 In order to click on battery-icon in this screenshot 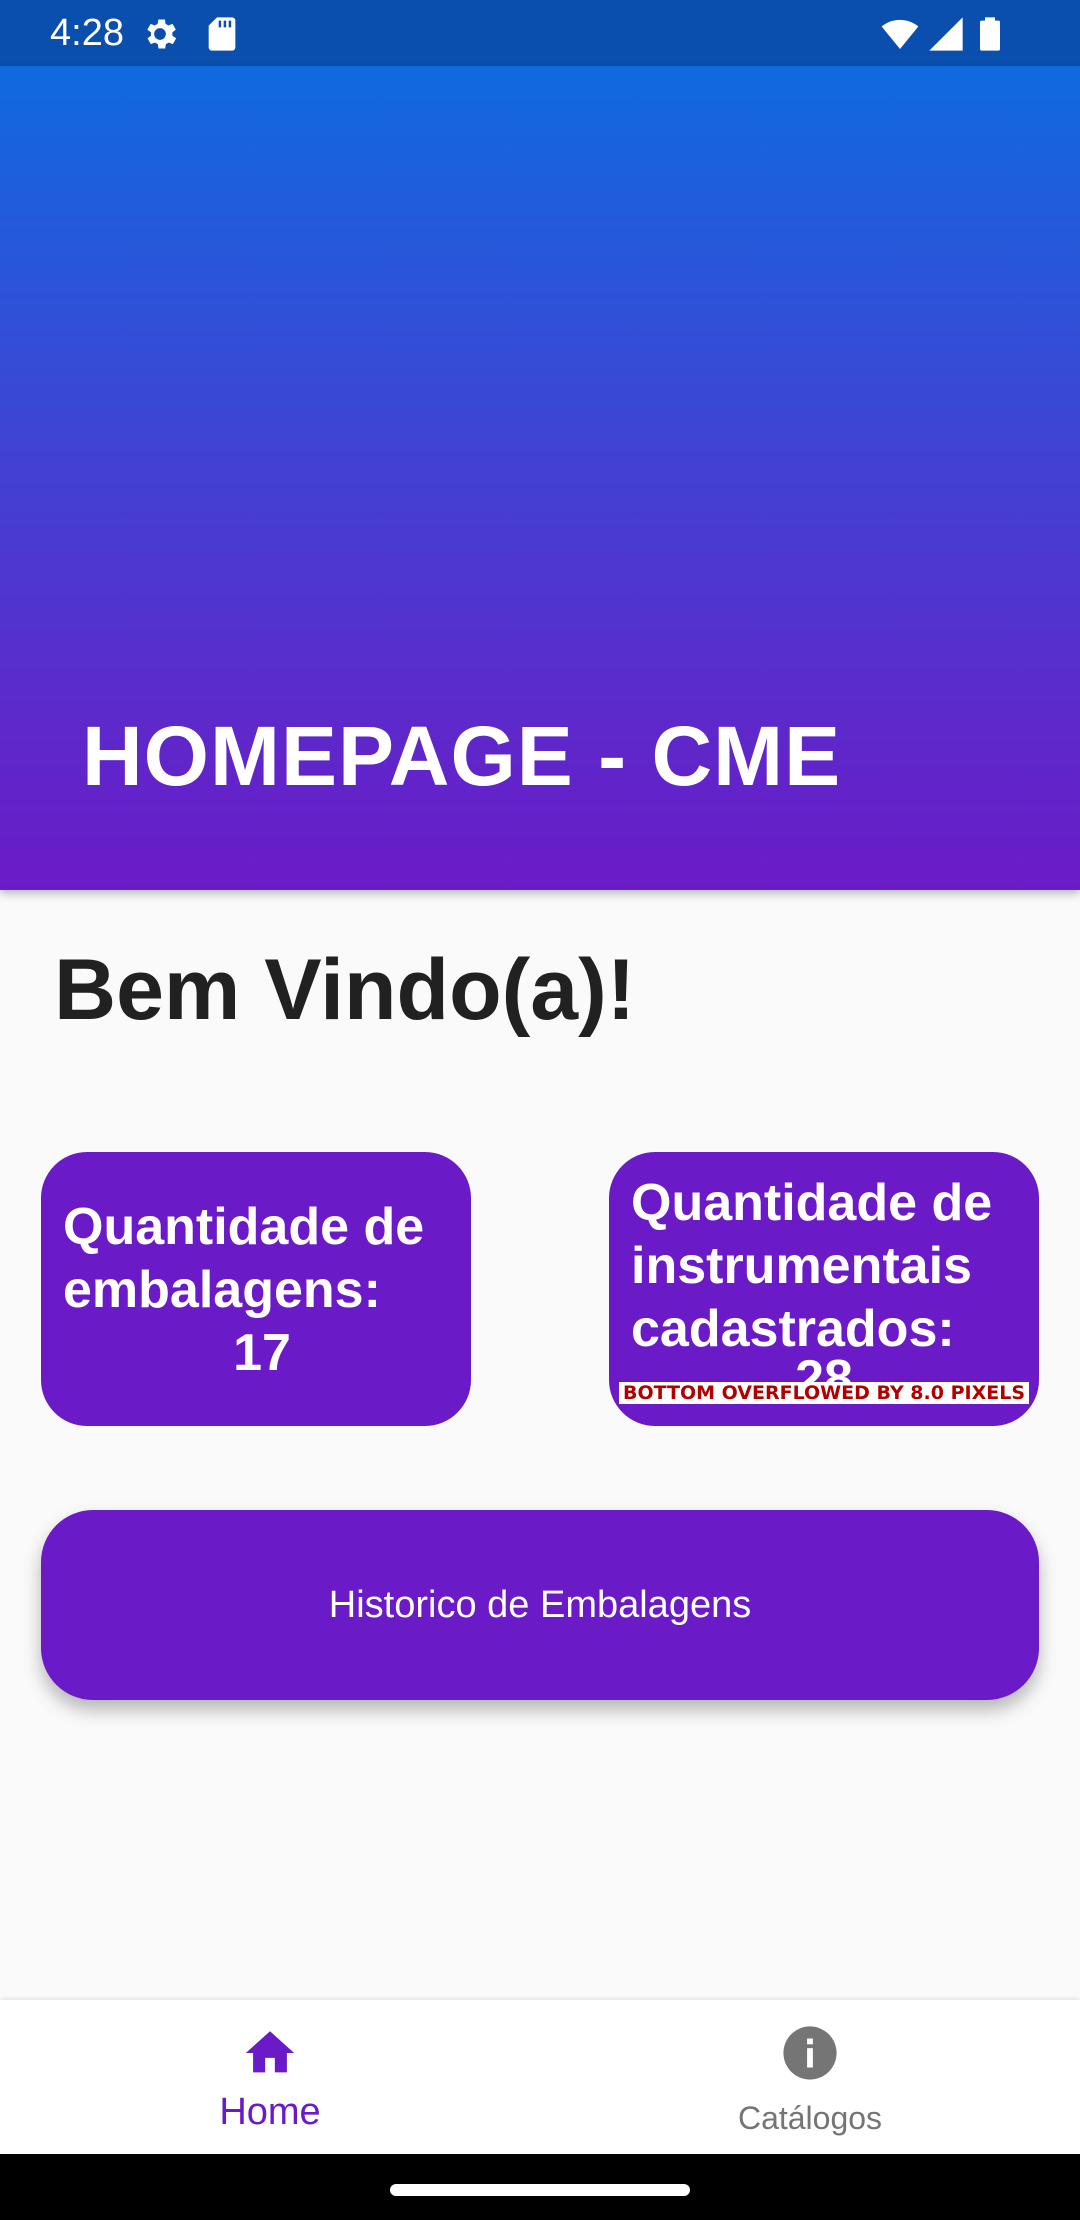, I will do `click(990, 34)`.